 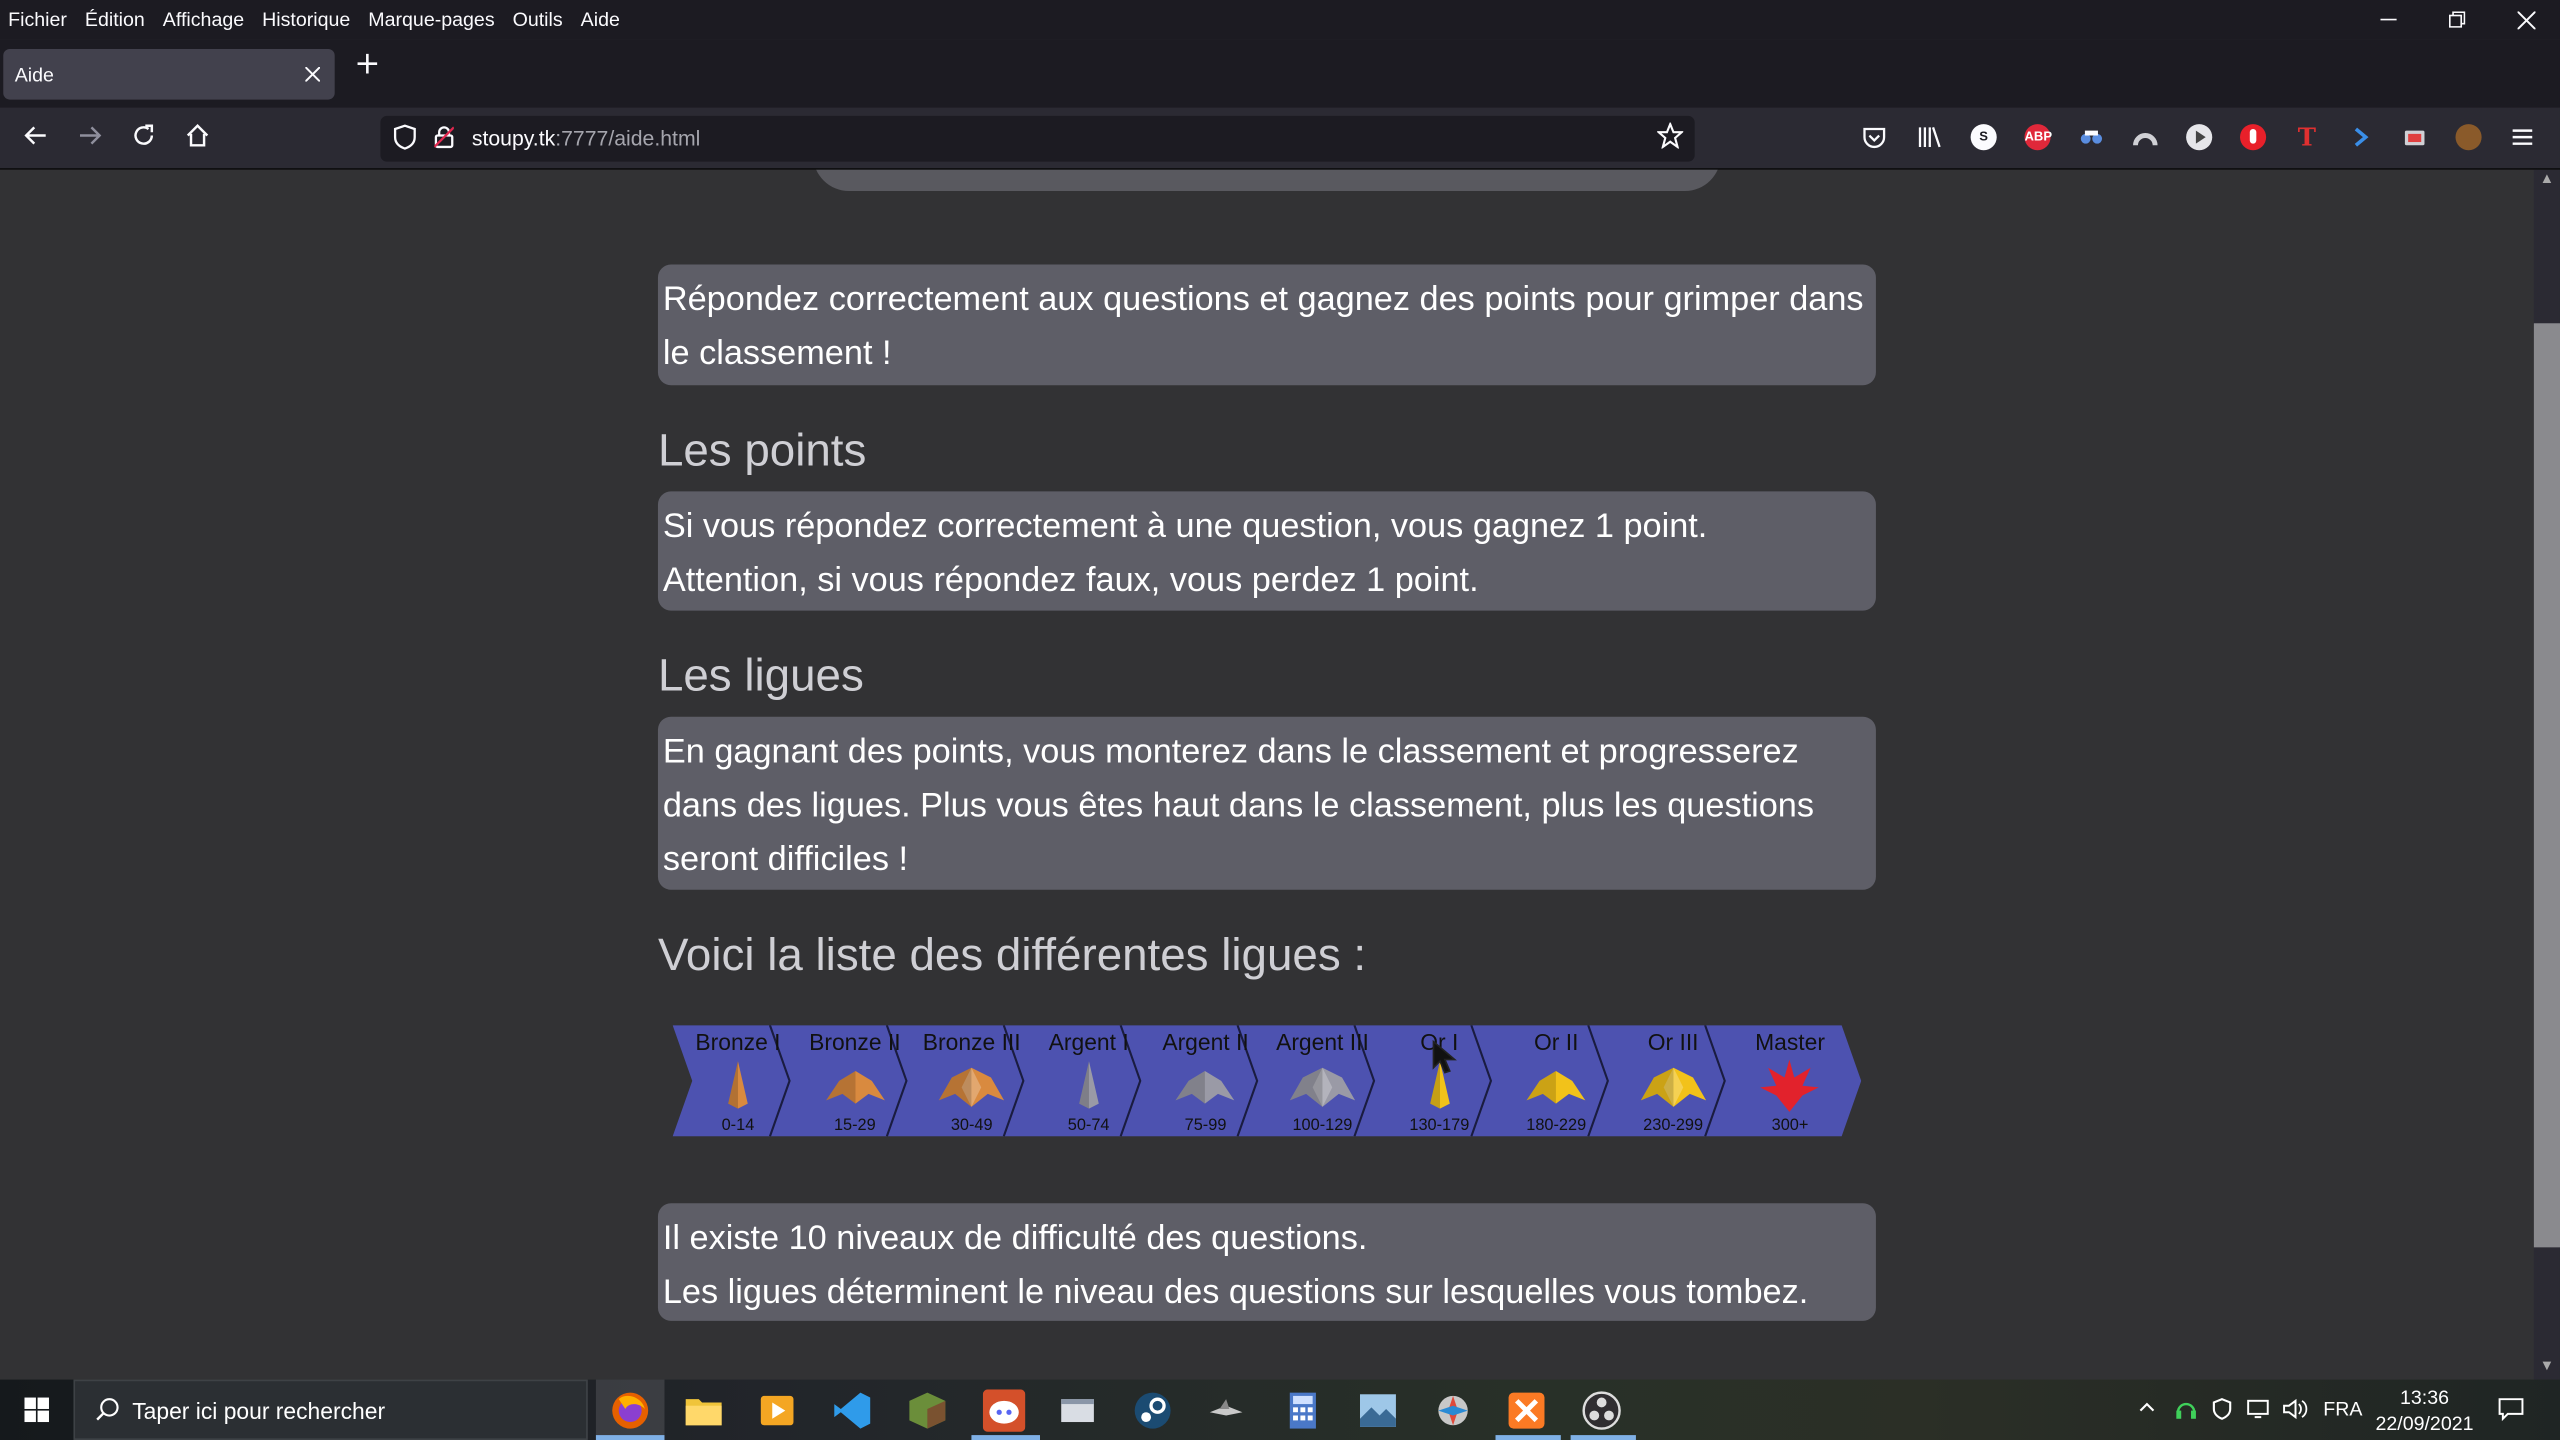 What do you see at coordinates (307, 19) in the screenshot?
I see `menu-item-history: Historique` at bounding box center [307, 19].